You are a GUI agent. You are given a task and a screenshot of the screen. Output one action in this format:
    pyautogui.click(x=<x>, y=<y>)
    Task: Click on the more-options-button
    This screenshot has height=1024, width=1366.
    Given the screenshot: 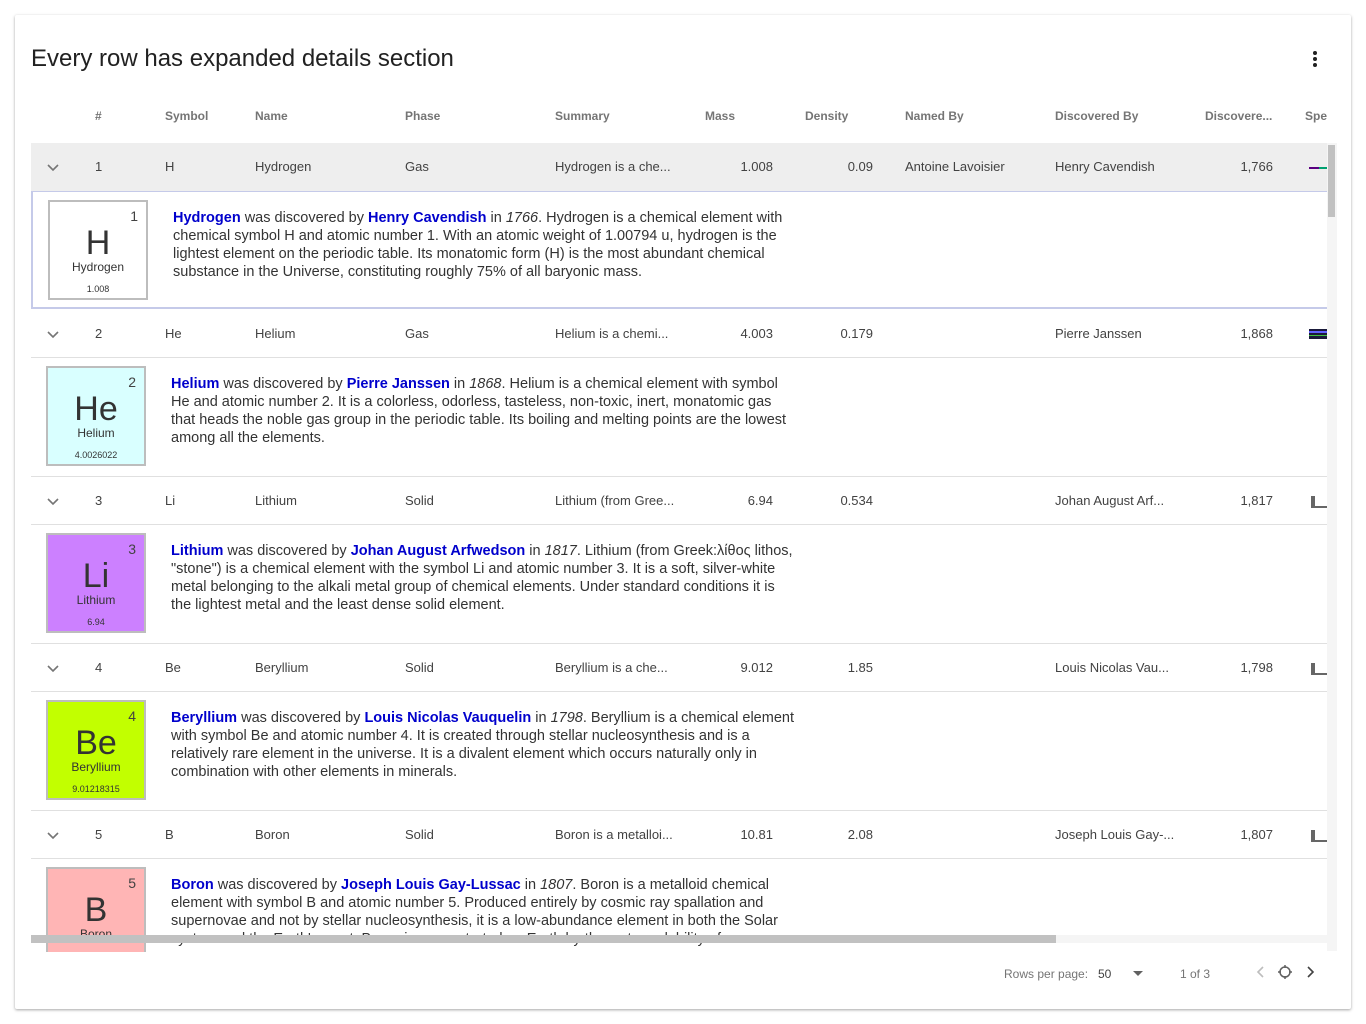 What is the action you would take?
    pyautogui.click(x=1315, y=59)
    